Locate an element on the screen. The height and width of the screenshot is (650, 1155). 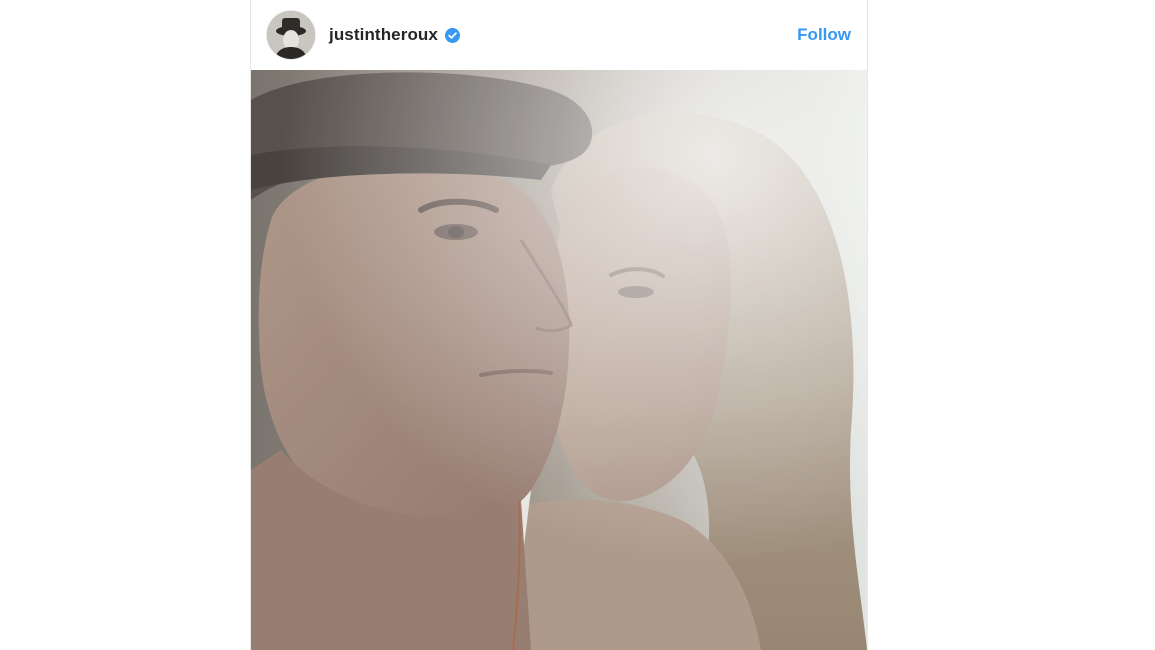
post-header: justintheroux Follow is located at coordinates (559, 35).